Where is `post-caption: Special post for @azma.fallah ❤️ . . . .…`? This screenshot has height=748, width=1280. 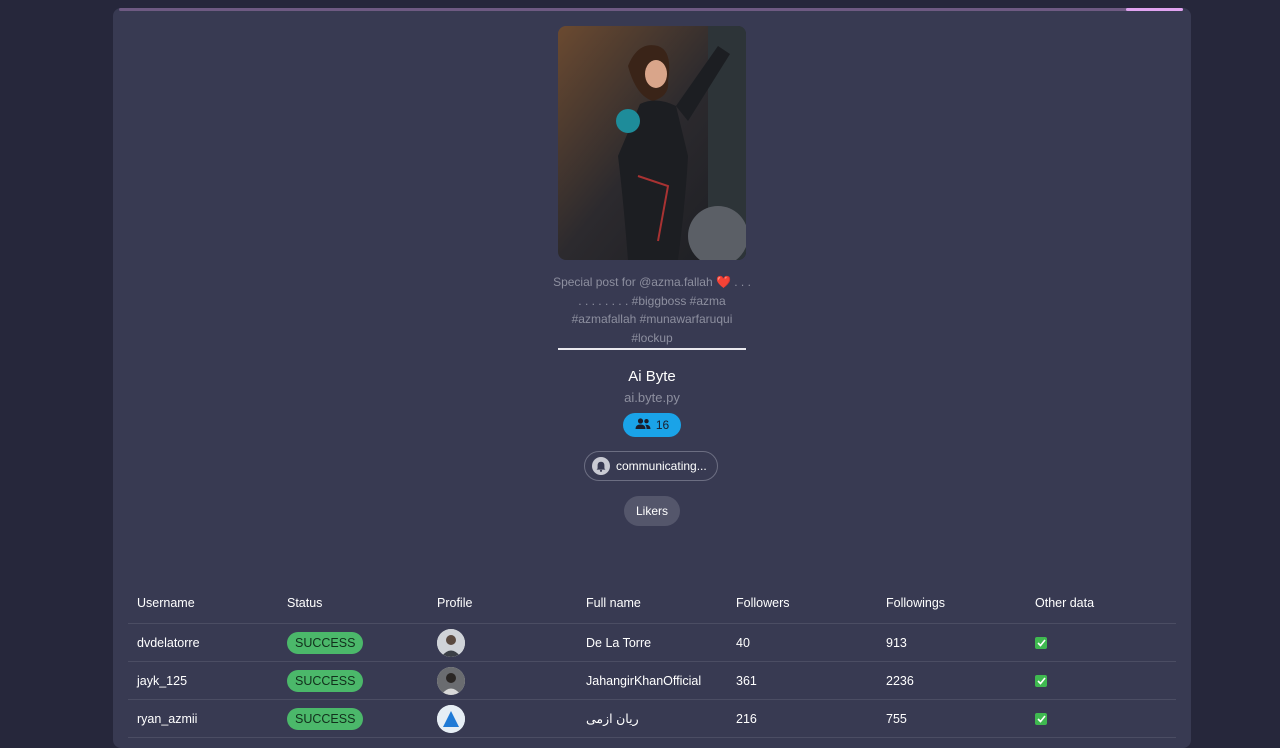 post-caption: Special post for @azma.fallah ❤️ . . . .… is located at coordinates (652, 310).